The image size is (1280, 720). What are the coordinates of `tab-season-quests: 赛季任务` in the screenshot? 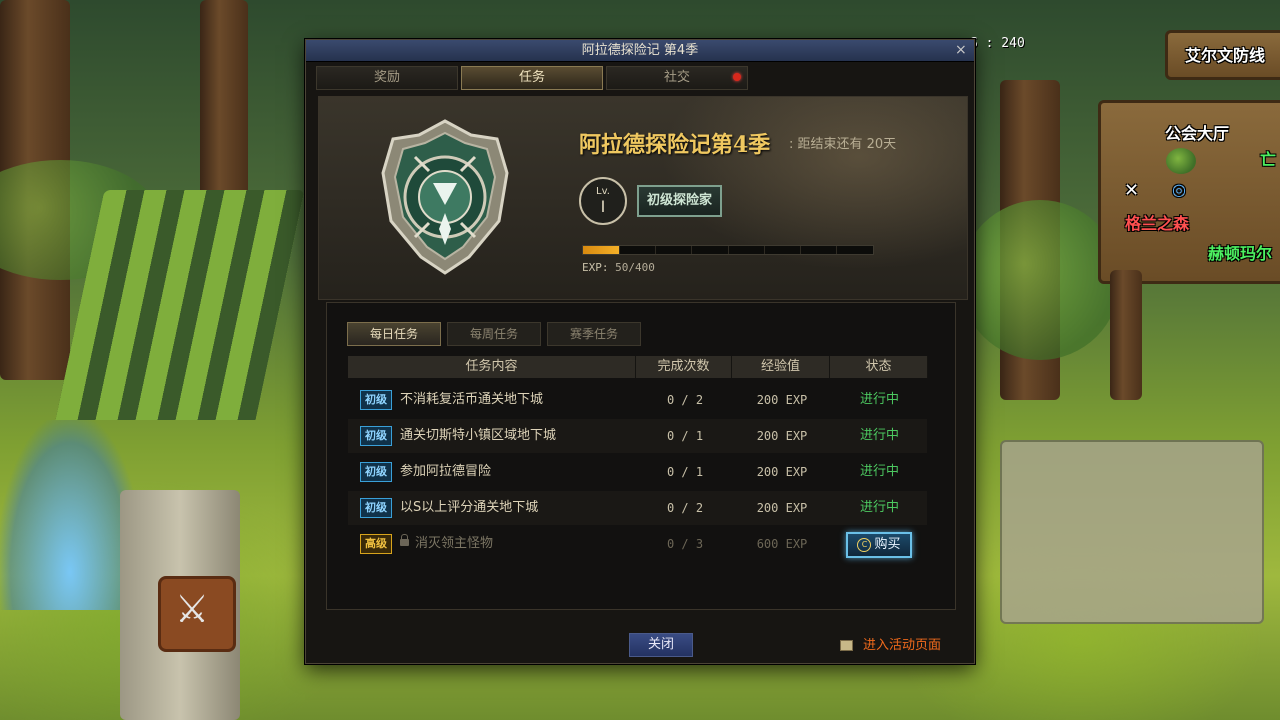 It's located at (594, 334).